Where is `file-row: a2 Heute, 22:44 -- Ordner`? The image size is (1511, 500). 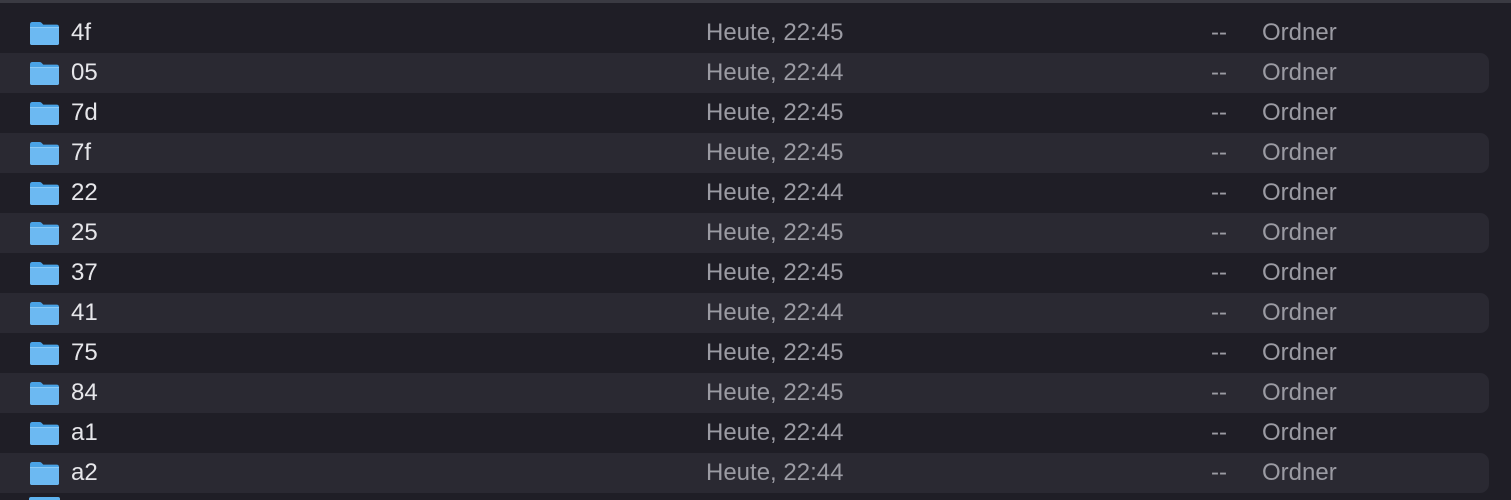
file-row: a2 Heute, 22:44 -- Ordner is located at coordinates (755, 473).